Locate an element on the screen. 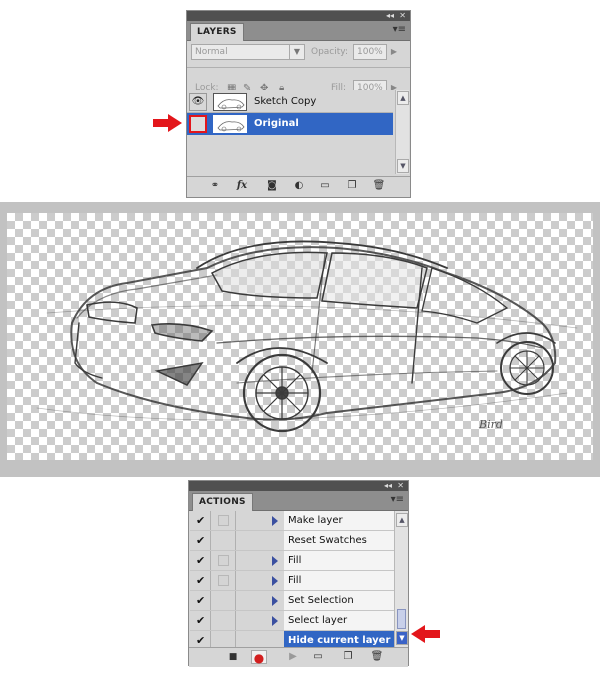  layer-row-sketch-copy: 👁︎ Sketch Copy is located at coordinates (290, 102).